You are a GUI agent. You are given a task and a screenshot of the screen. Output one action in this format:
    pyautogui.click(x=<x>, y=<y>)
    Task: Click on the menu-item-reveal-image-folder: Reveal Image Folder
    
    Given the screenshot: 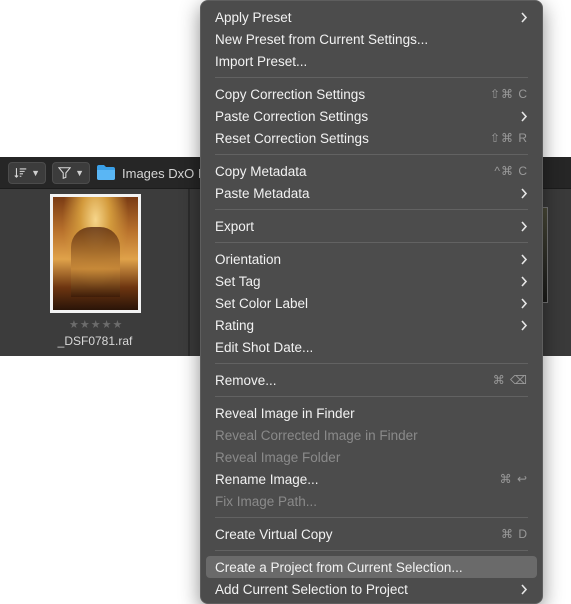 What is the action you would take?
    pyautogui.click(x=371, y=457)
    